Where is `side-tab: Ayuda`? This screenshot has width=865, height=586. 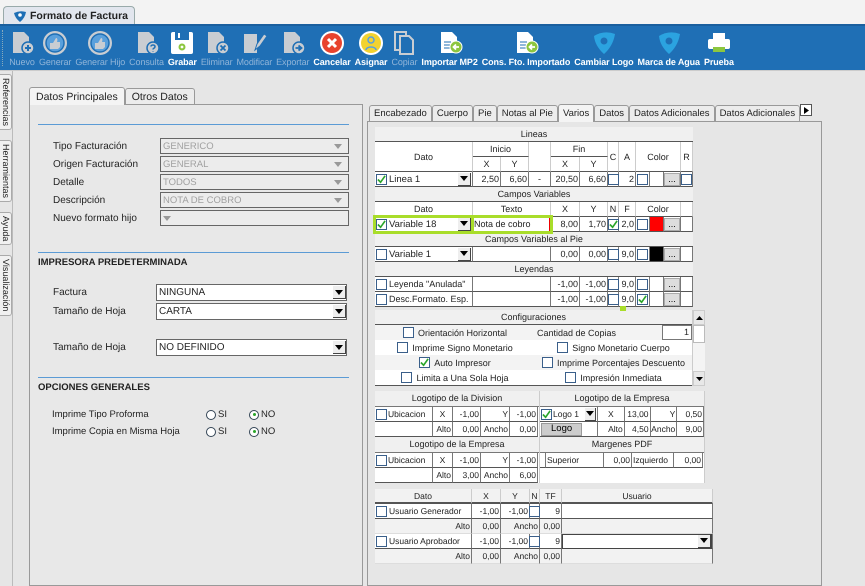 side-tab: Ayuda is located at coordinates (6, 229).